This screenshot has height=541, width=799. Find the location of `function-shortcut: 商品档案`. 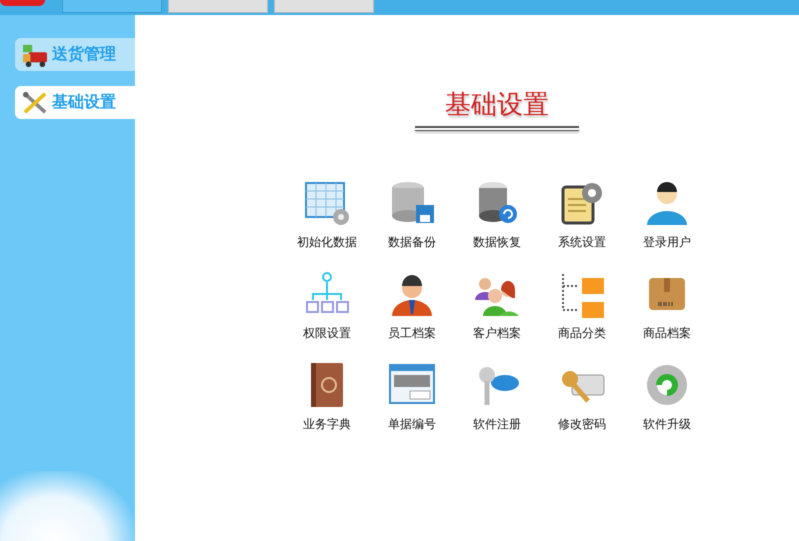

function-shortcut: 商品档案 is located at coordinates (667, 306).